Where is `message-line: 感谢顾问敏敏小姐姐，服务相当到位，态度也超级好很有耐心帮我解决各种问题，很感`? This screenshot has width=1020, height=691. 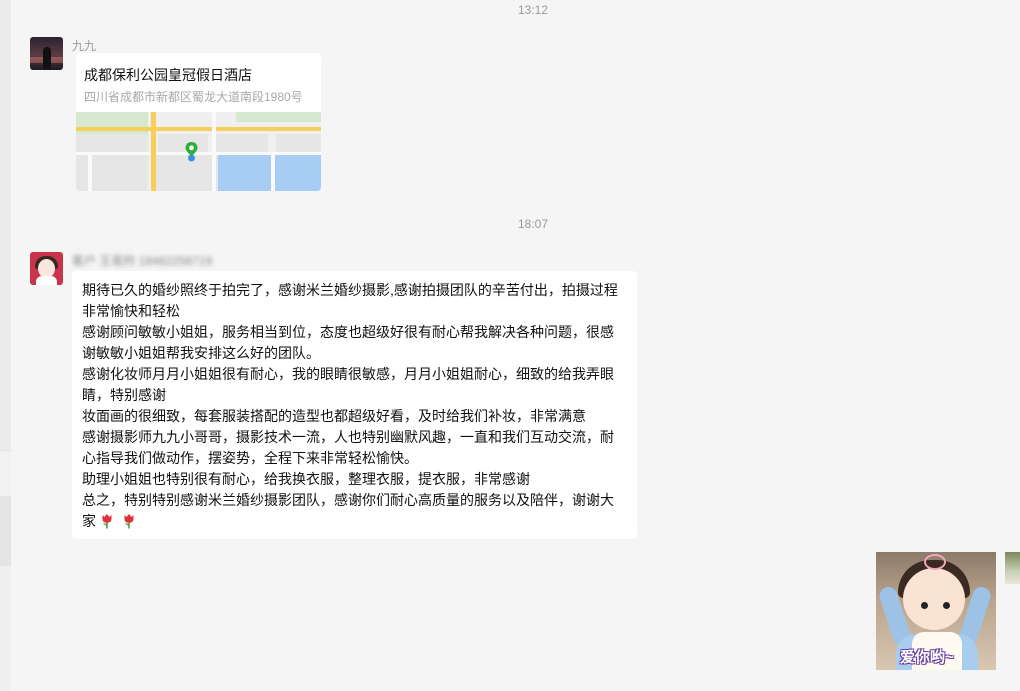 message-line: 感谢顾问敏敏小姐姐，服务相当到位，态度也超级好很有耐心帮我解决各种问题，很感 is located at coordinates (348, 332).